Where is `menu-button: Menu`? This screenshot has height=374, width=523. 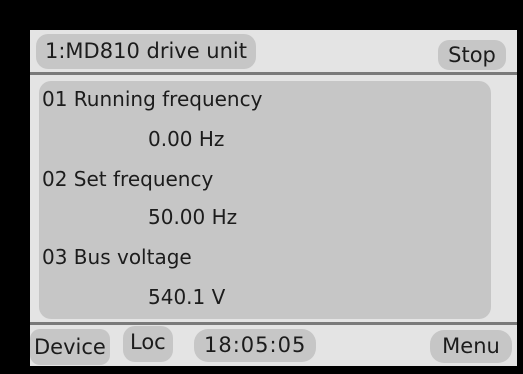
menu-button: Menu is located at coordinates (471, 346).